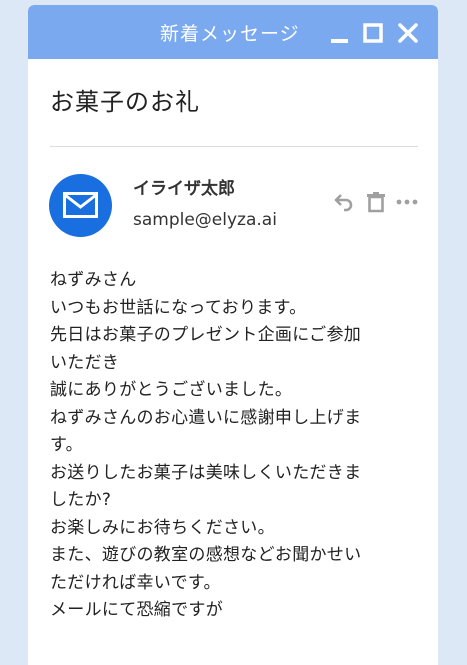 Image resolution: width=467 pixels, height=665 pixels. I want to click on body-line: メールにて恐縮ですが, so click(136, 610).